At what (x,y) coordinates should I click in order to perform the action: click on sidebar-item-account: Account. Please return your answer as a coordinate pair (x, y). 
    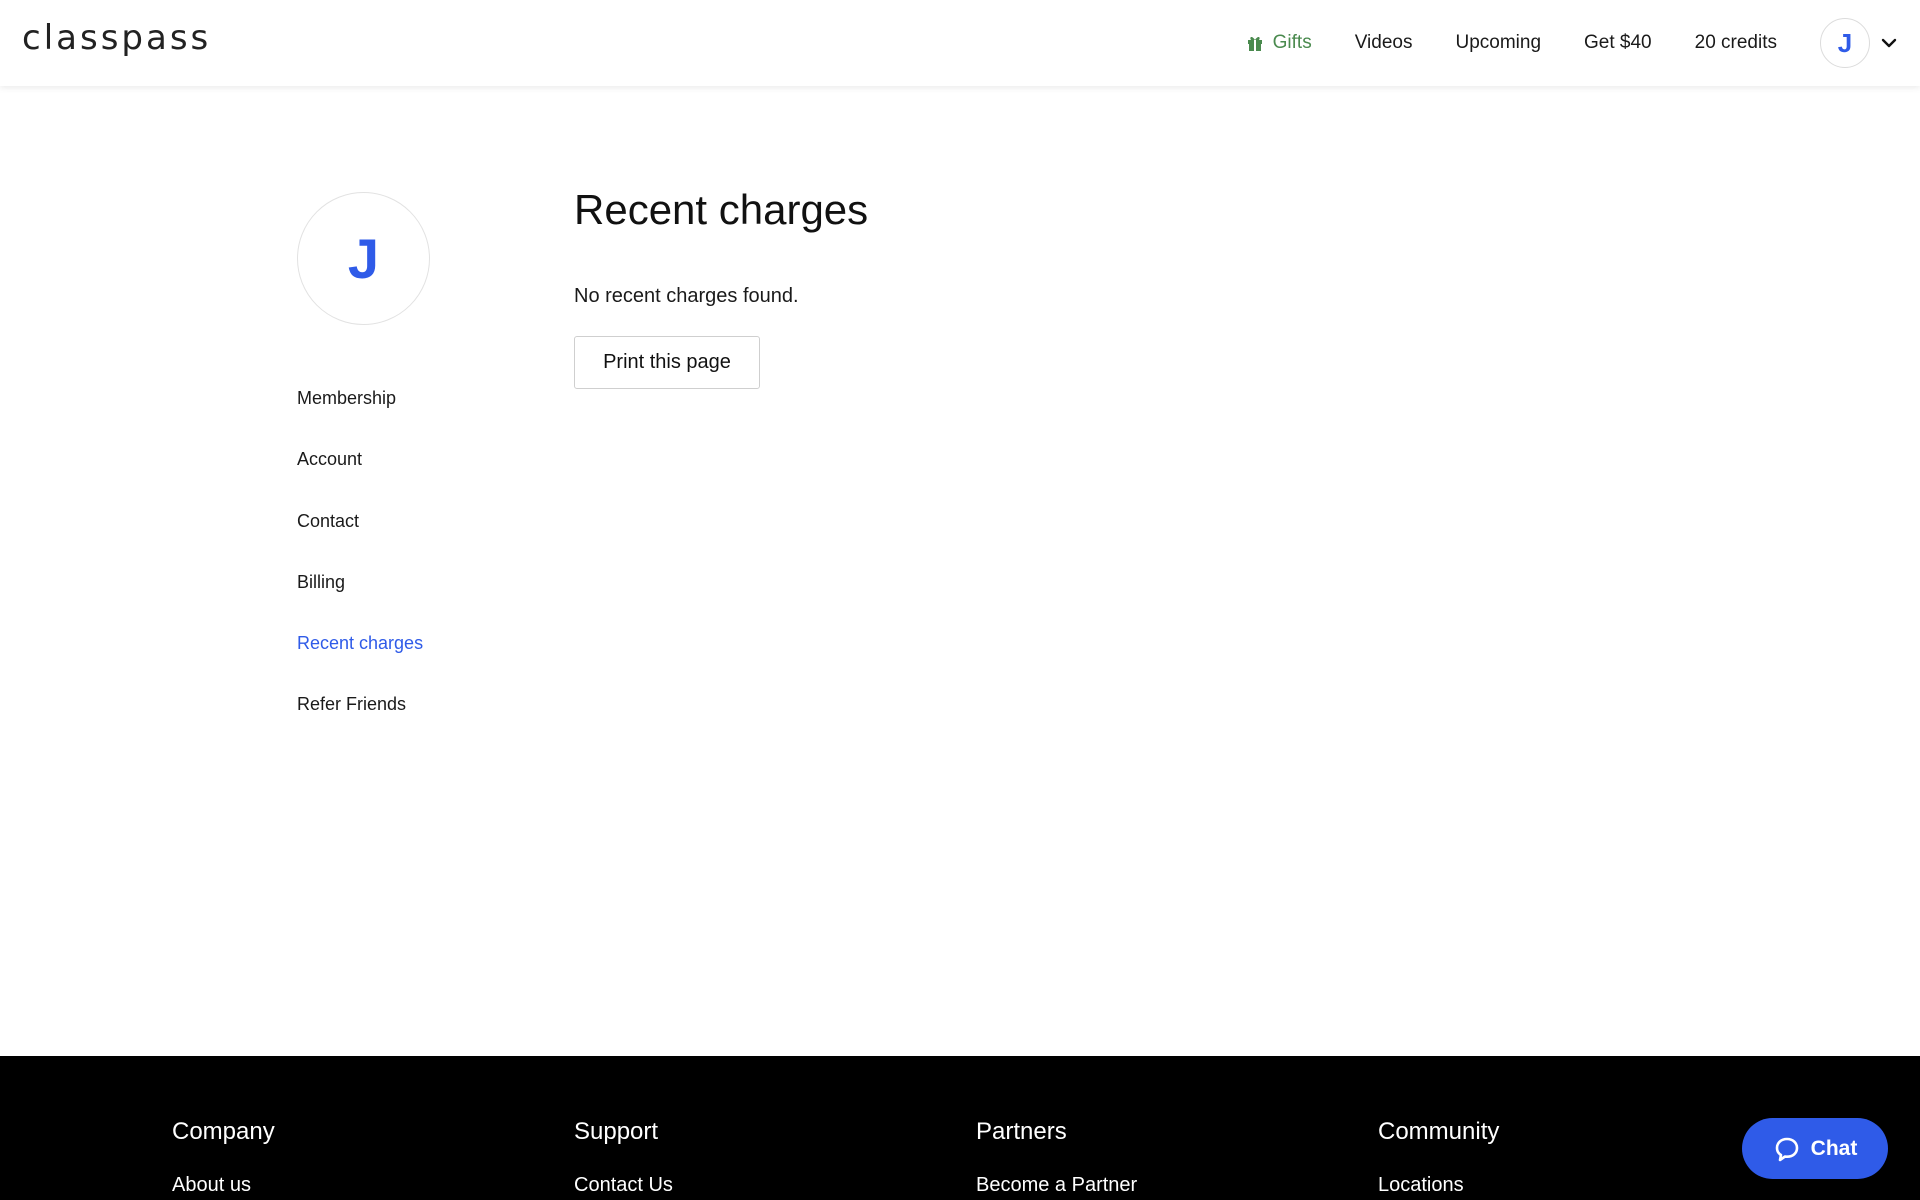
    Looking at the image, I should click on (360, 477).